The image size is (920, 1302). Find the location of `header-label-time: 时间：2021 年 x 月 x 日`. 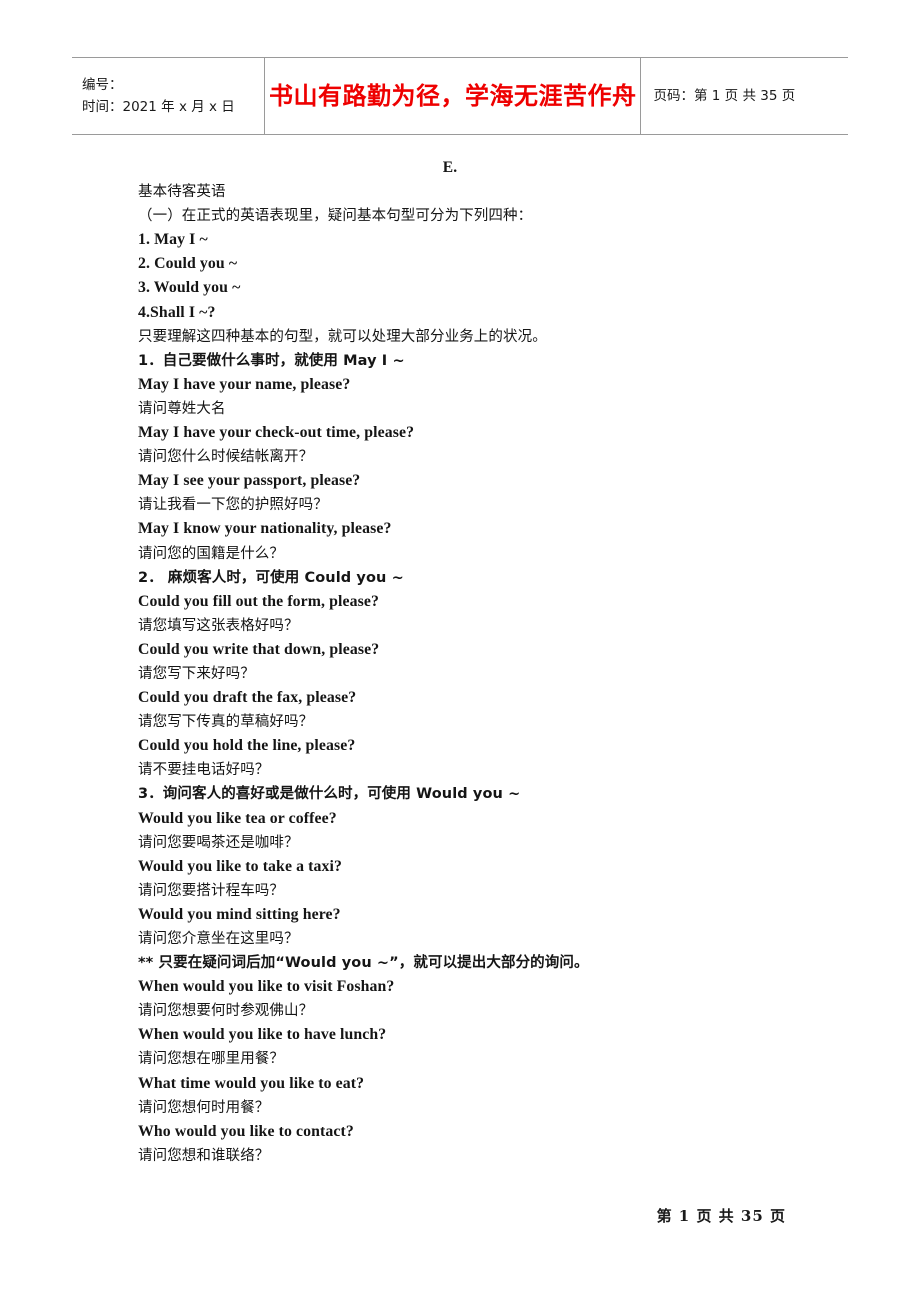

header-label-time: 时间：2021 年 x 月 x 日 is located at coordinates (158, 107).